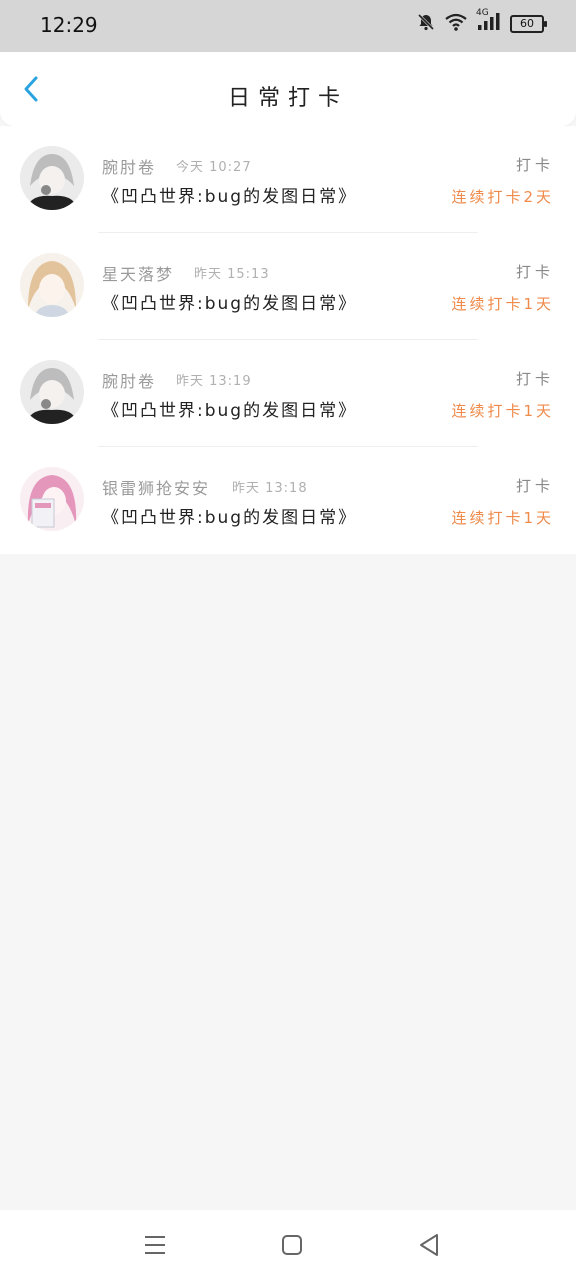 Image resolution: width=576 pixels, height=1280 pixels. Describe the element at coordinates (214, 167) in the screenshot. I see `checkin-time: 今天 10:27` at that location.